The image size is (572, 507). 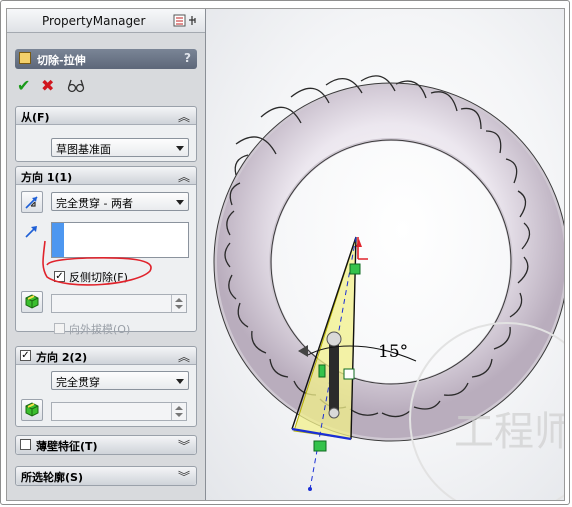 I want to click on direction2-end-condition-value: 完全贯穿, so click(x=78, y=382).